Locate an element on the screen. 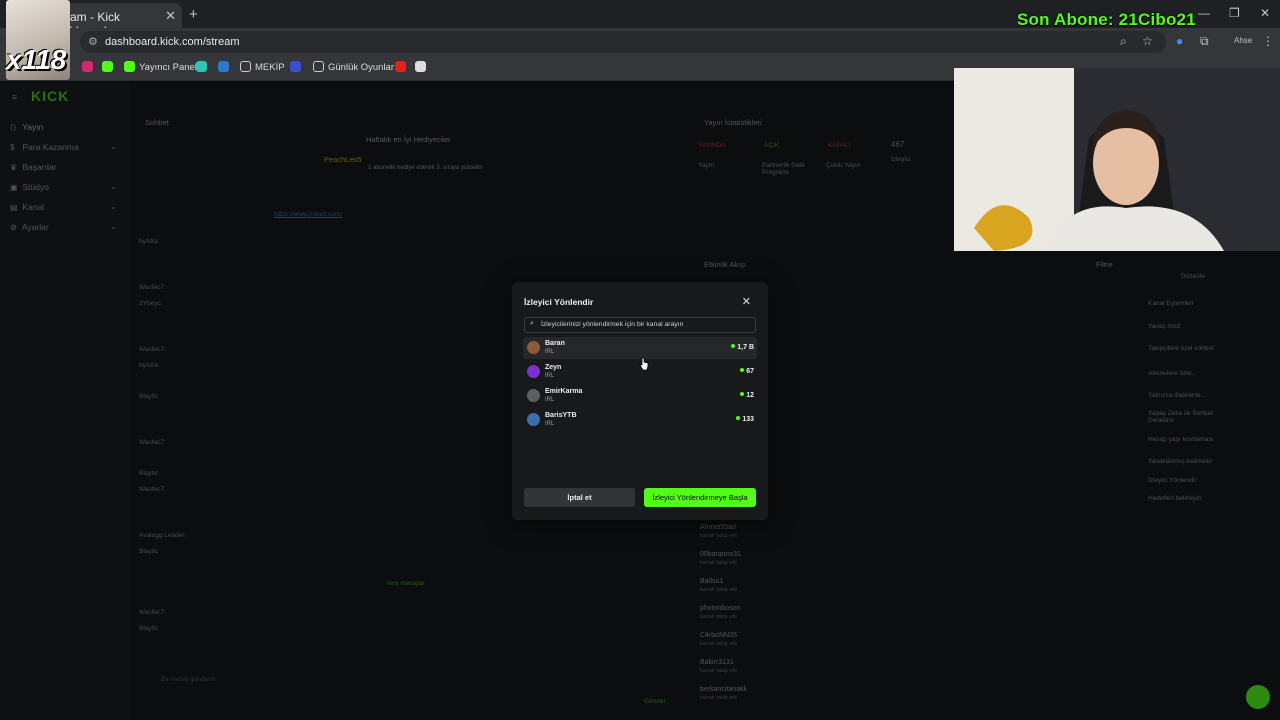  sidebar-item-para-kazanma: $ Para Kazanma ⌄ is located at coordinates (63, 147).